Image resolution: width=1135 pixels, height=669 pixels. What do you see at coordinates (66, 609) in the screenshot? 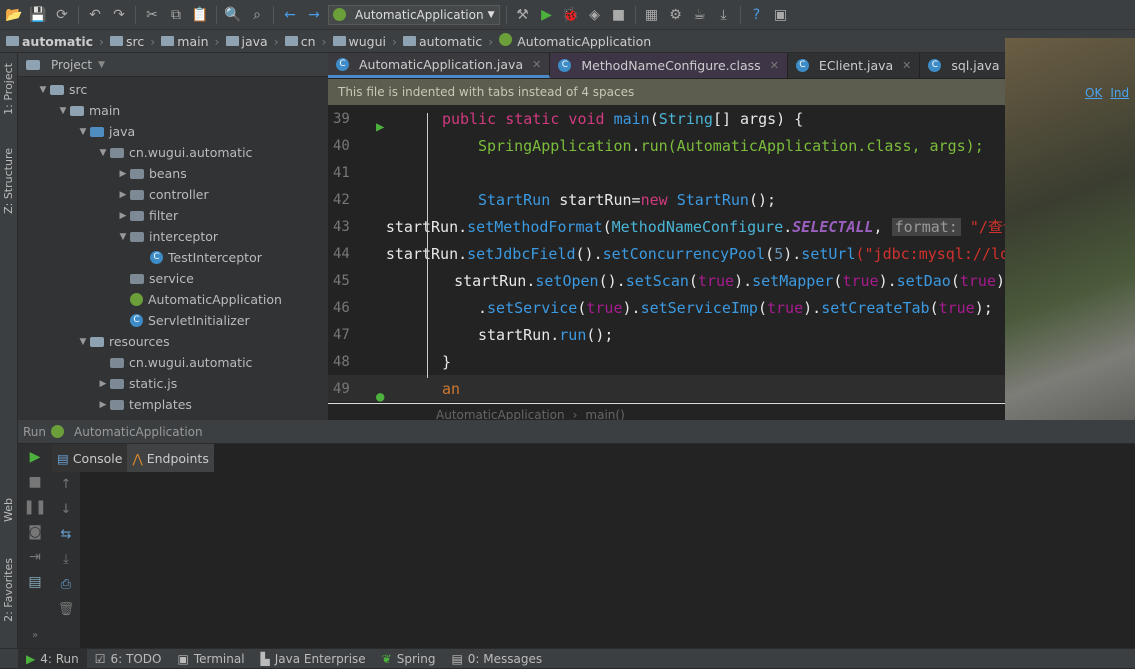
I see `trash-icon: 🗑` at bounding box center [66, 609].